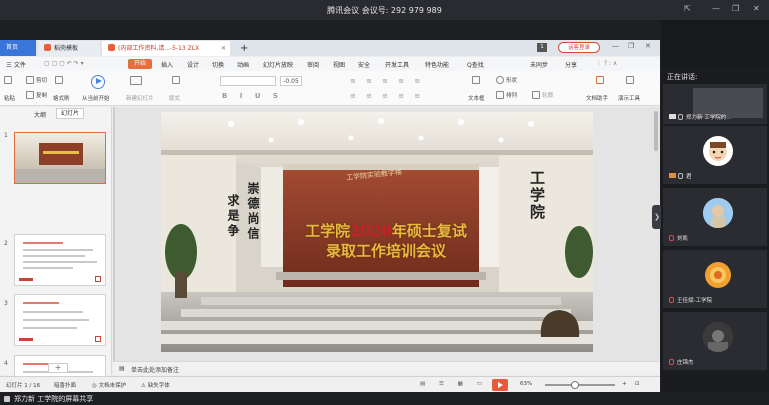 The image size is (769, 405). I want to click on cut-button: 剪切, so click(36, 80).